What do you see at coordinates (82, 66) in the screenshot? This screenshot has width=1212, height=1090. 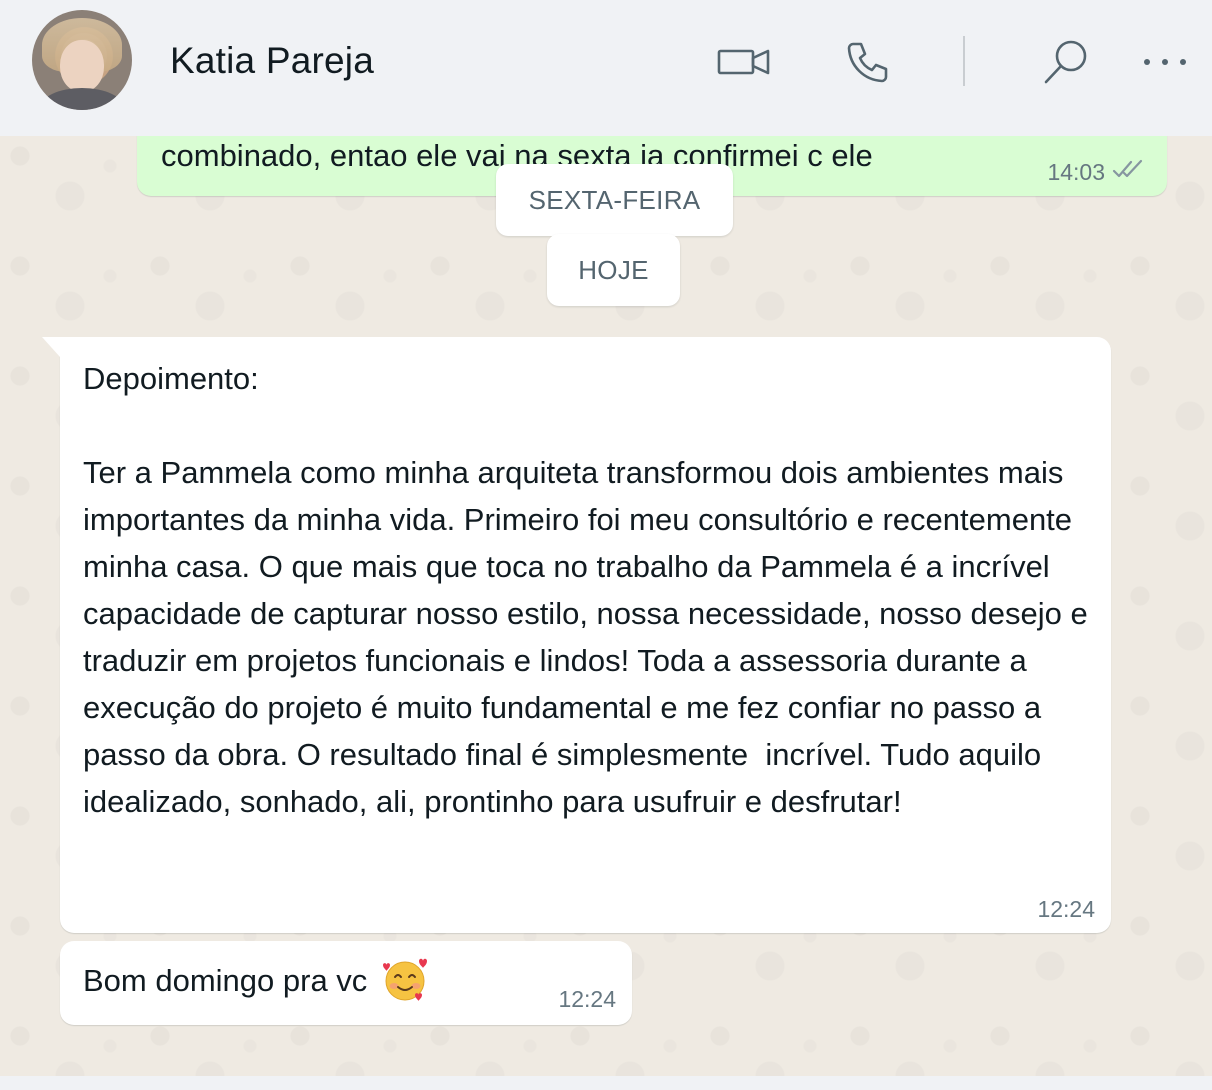 I see `avatar-face` at bounding box center [82, 66].